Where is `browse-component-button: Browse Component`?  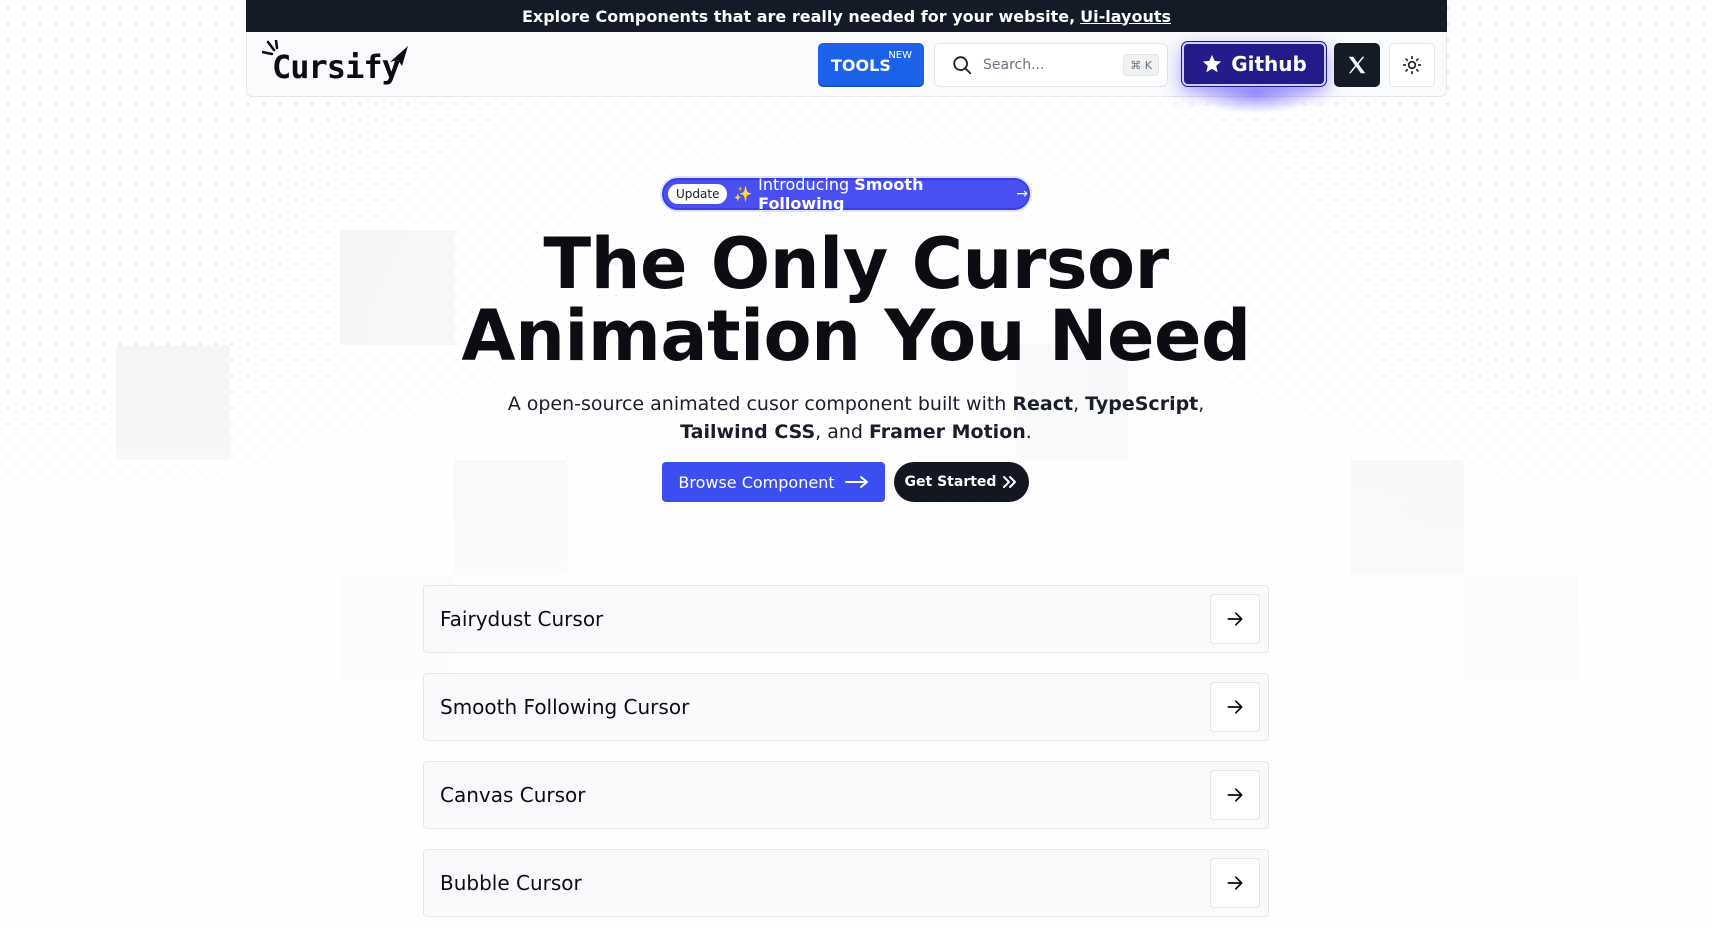 browse-component-button: Browse Component is located at coordinates (773, 482).